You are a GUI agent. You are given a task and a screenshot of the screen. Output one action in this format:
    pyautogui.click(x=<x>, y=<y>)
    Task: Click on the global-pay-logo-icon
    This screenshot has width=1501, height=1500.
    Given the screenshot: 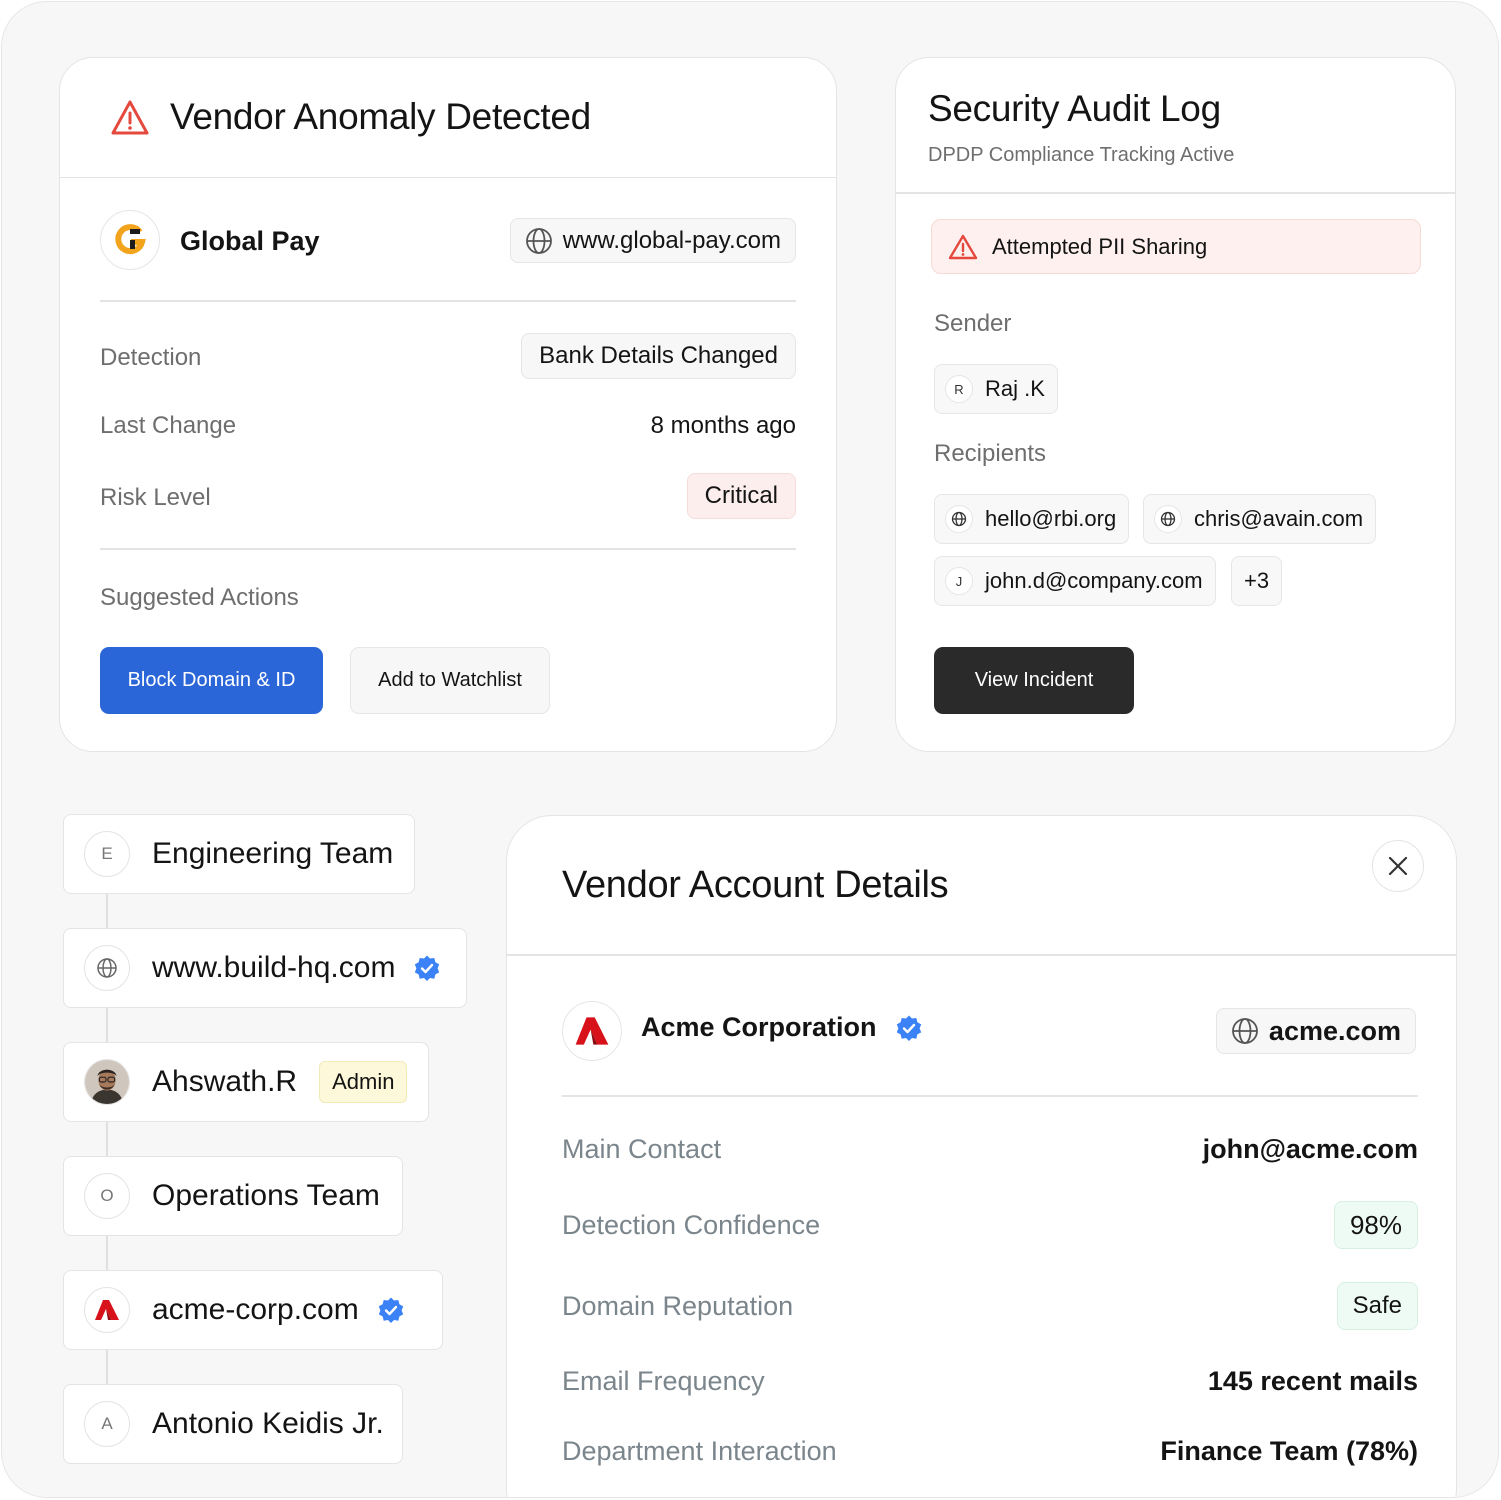 What is the action you would take?
    pyautogui.click(x=130, y=239)
    